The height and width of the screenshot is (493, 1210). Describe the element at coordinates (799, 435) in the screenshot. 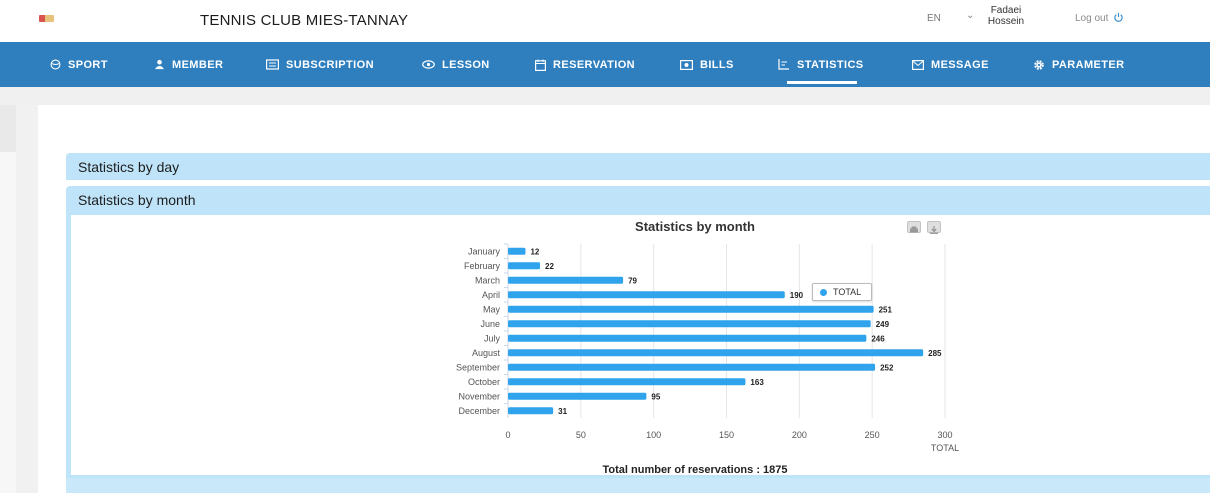

I see `x-tick-label: 200` at that location.